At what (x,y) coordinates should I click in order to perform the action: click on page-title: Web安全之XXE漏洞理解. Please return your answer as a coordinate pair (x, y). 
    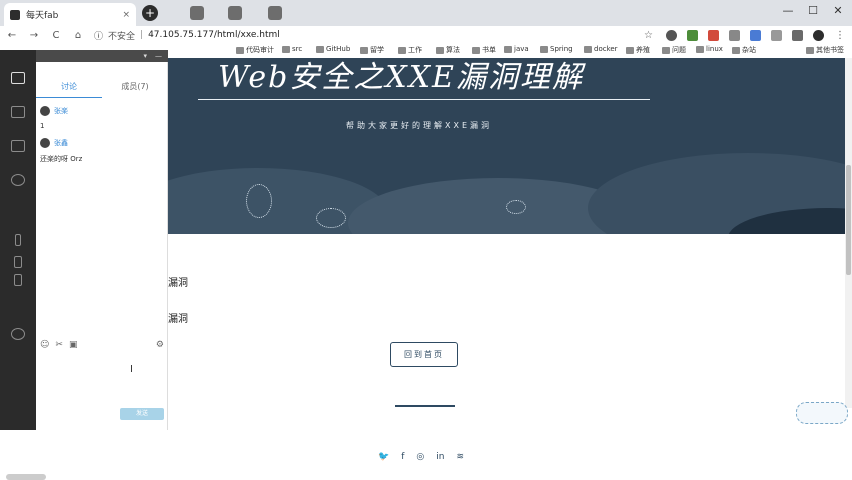
    Looking at the image, I should click on (401, 77).